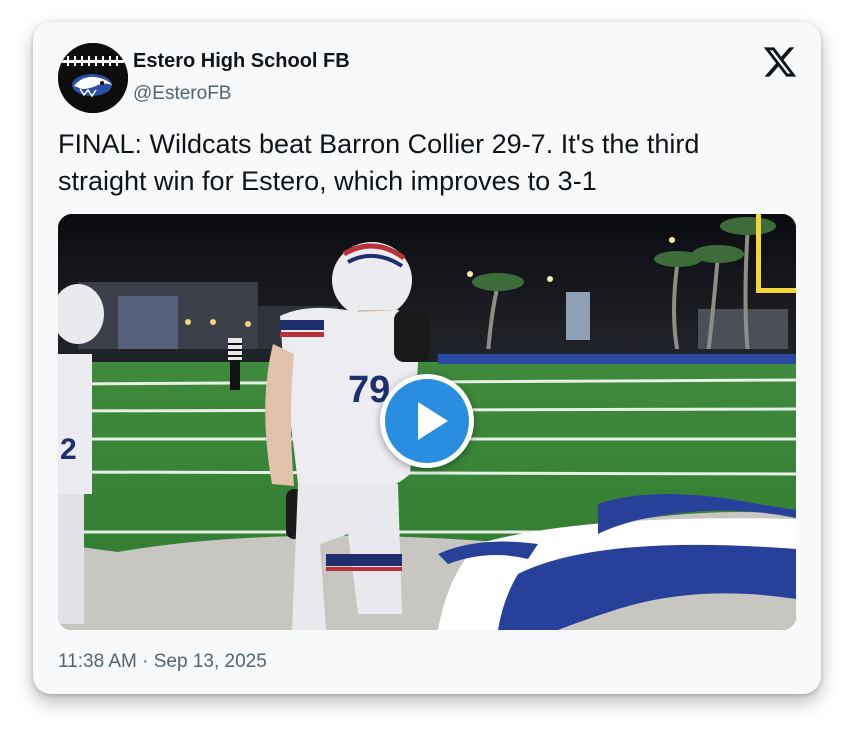 The width and height of the screenshot is (854, 737). What do you see at coordinates (433, 421) in the screenshot?
I see `play-icon` at bounding box center [433, 421].